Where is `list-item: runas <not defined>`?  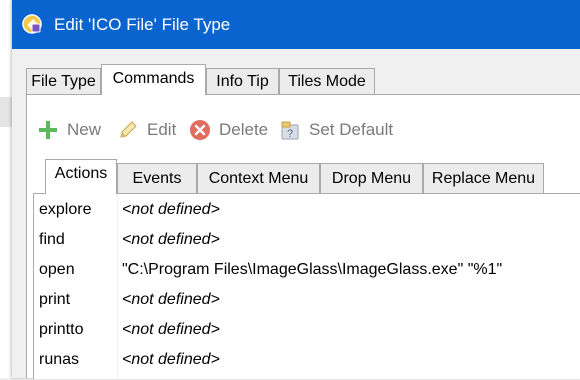 list-item: runas <not defined> is located at coordinates (307, 360).